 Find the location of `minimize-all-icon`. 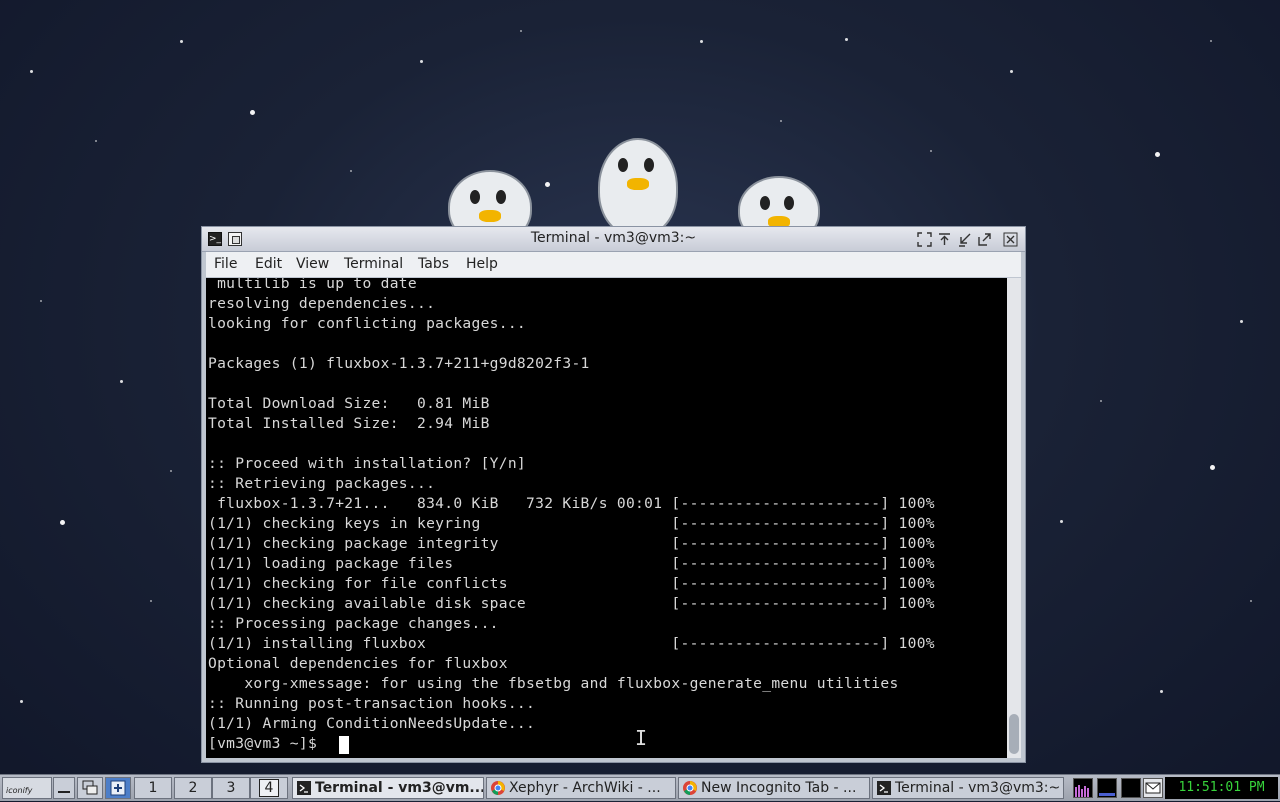

minimize-all-icon is located at coordinates (64, 788).